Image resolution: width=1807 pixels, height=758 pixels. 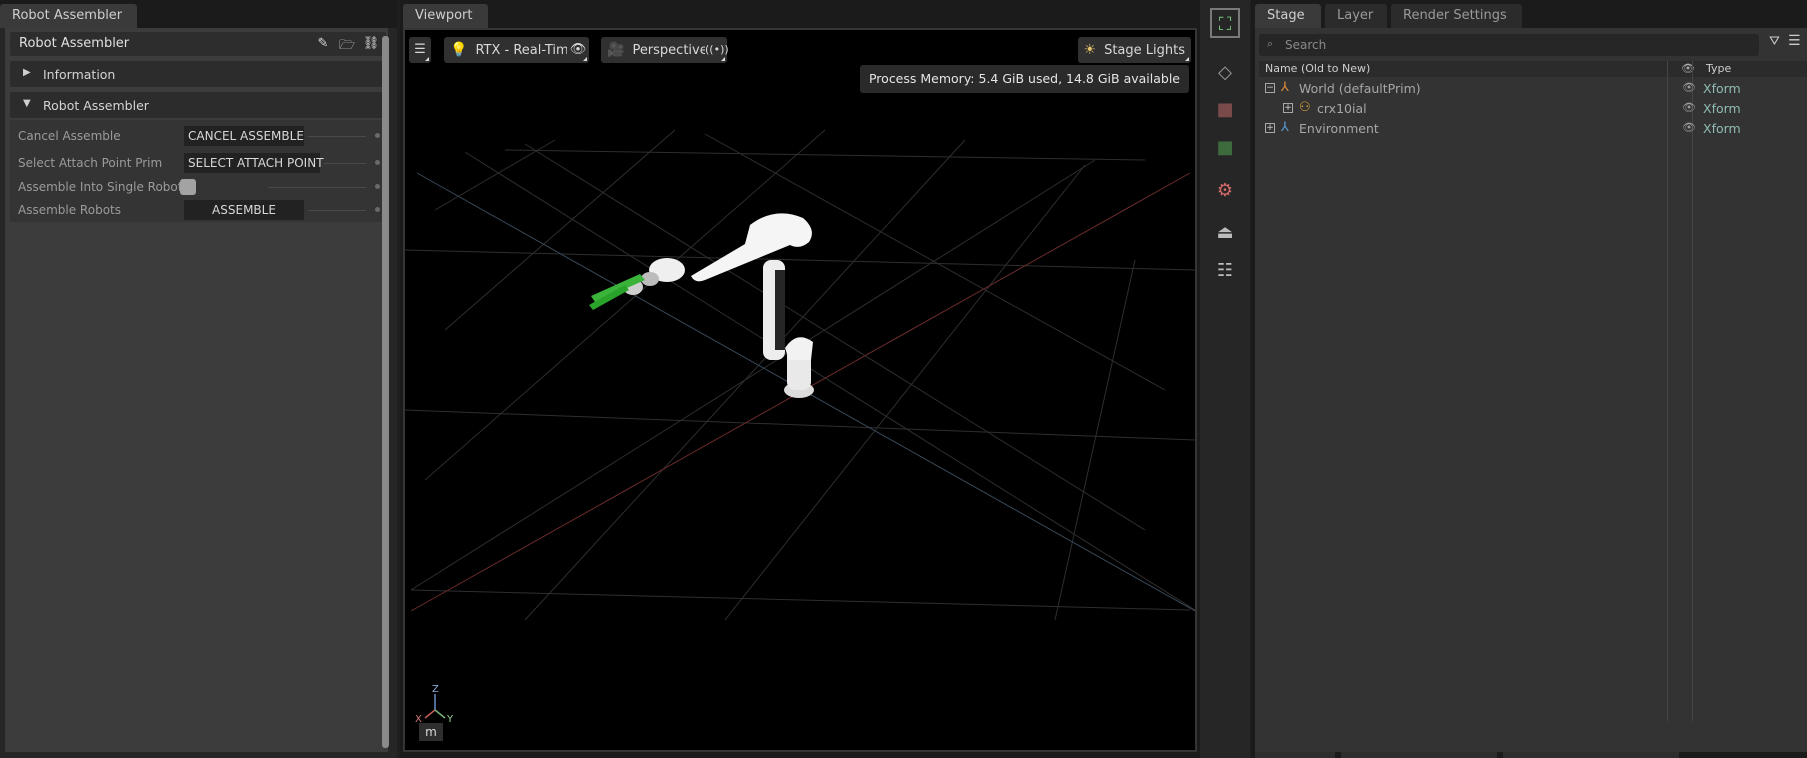 What do you see at coordinates (1225, 271) in the screenshot?
I see `sliders-icon: ☷` at bounding box center [1225, 271].